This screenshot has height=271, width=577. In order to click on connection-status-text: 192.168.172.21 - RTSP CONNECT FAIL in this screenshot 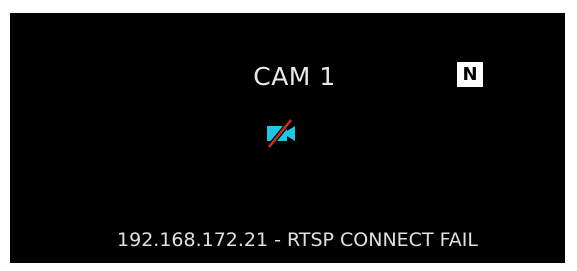, I will do `click(297, 240)`.